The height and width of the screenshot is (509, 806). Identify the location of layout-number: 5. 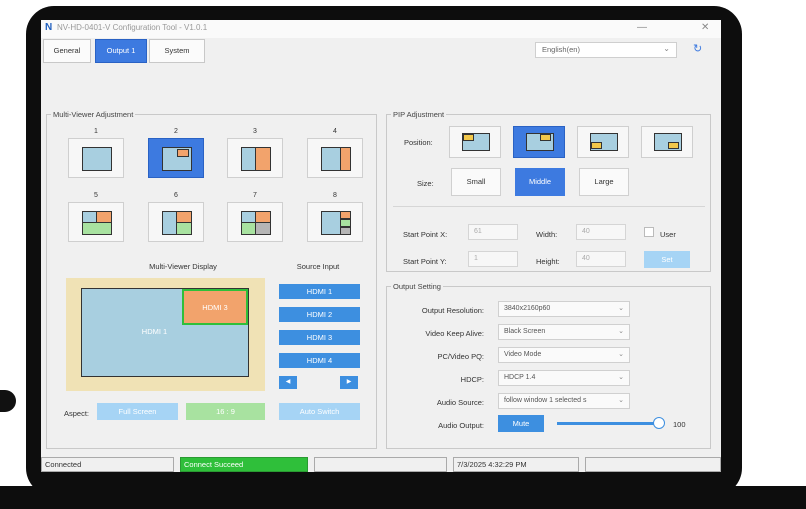
(96, 195).